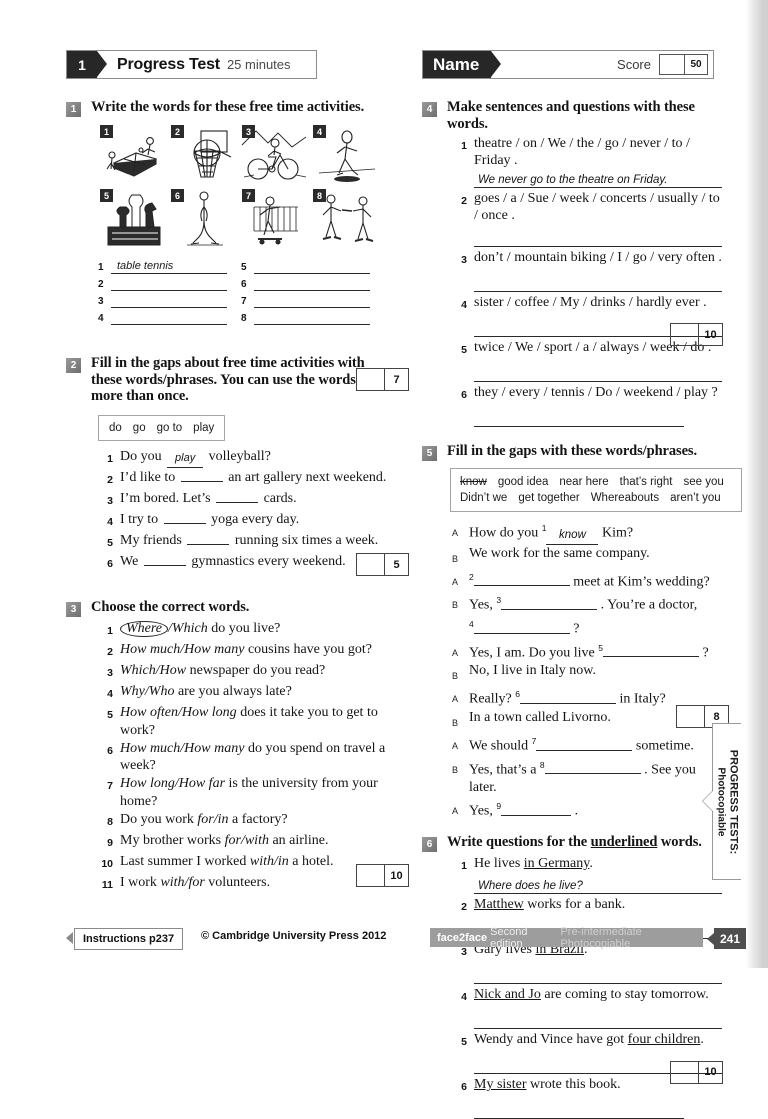 The image size is (768, 1119). I want to click on gap-answer: play, so click(185, 459).